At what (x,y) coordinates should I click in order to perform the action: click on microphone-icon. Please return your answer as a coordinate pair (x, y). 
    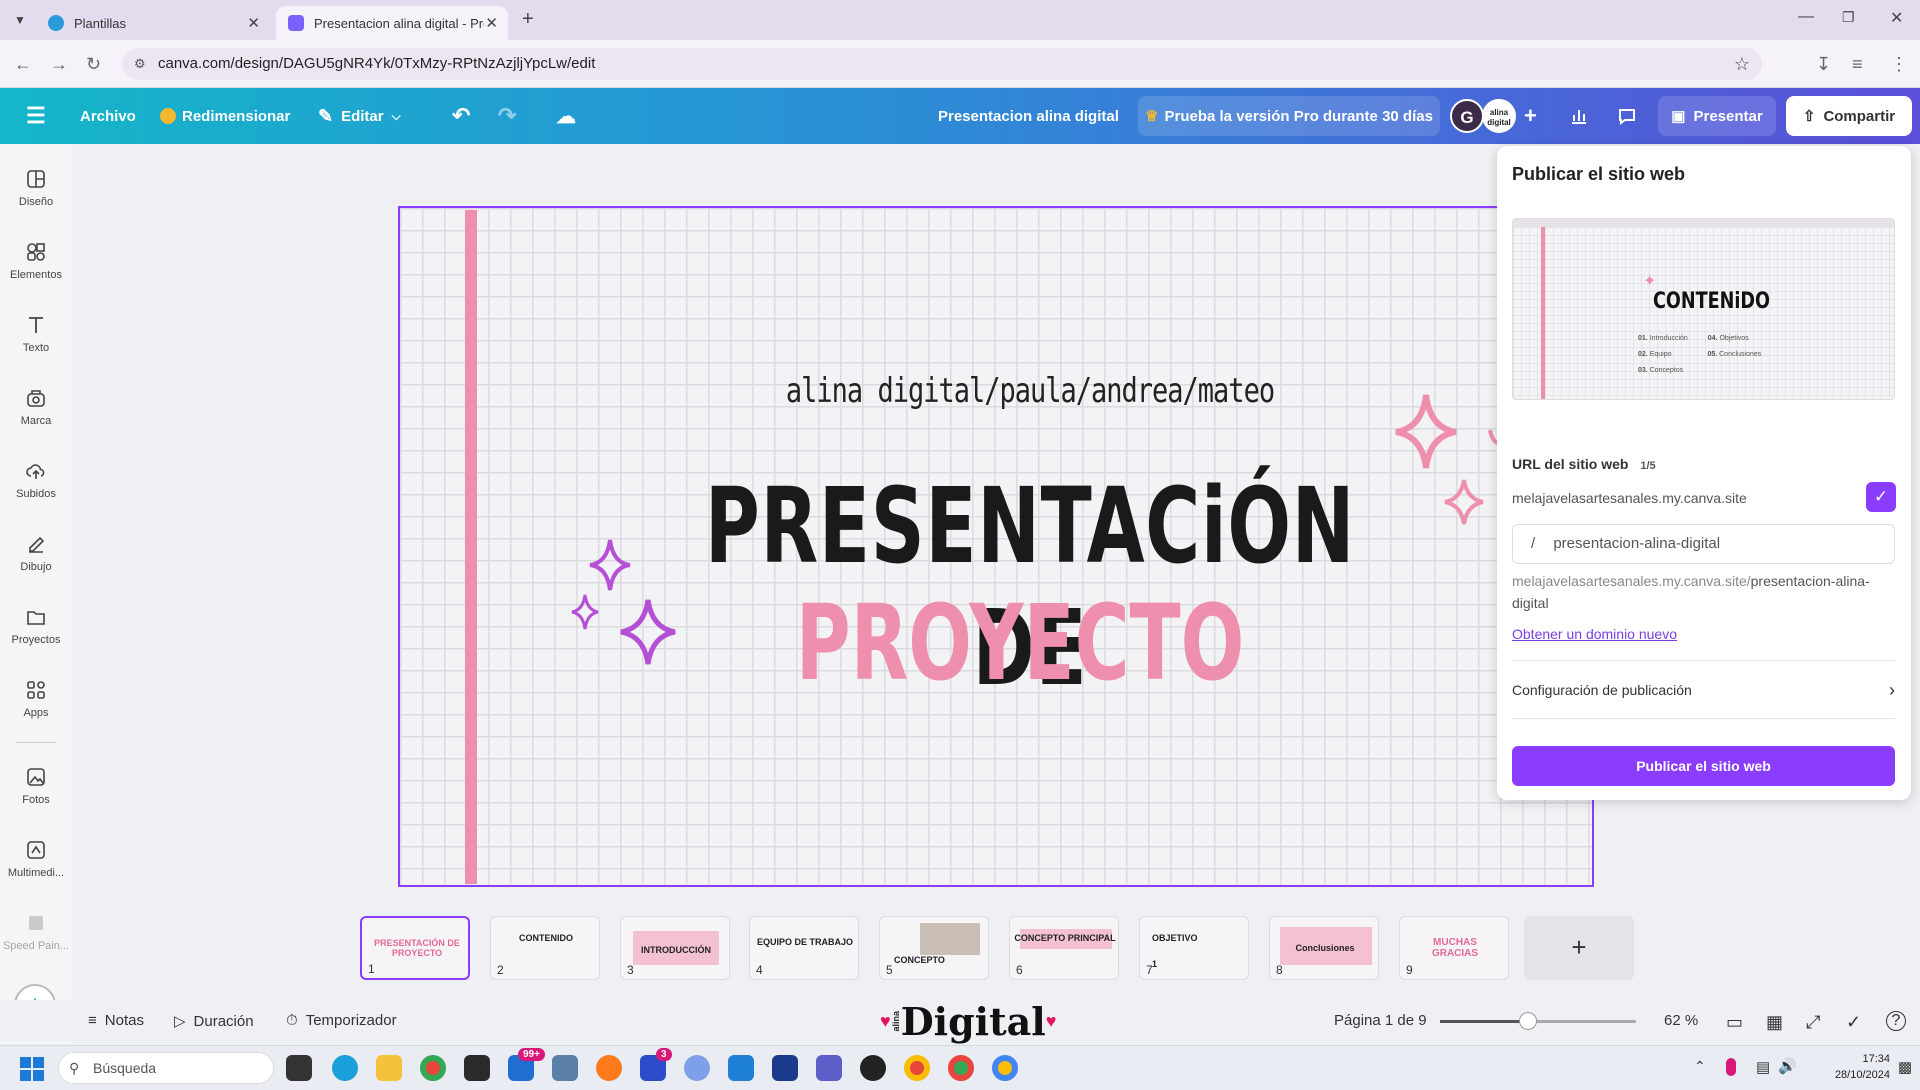
    Looking at the image, I should click on (1731, 1067).